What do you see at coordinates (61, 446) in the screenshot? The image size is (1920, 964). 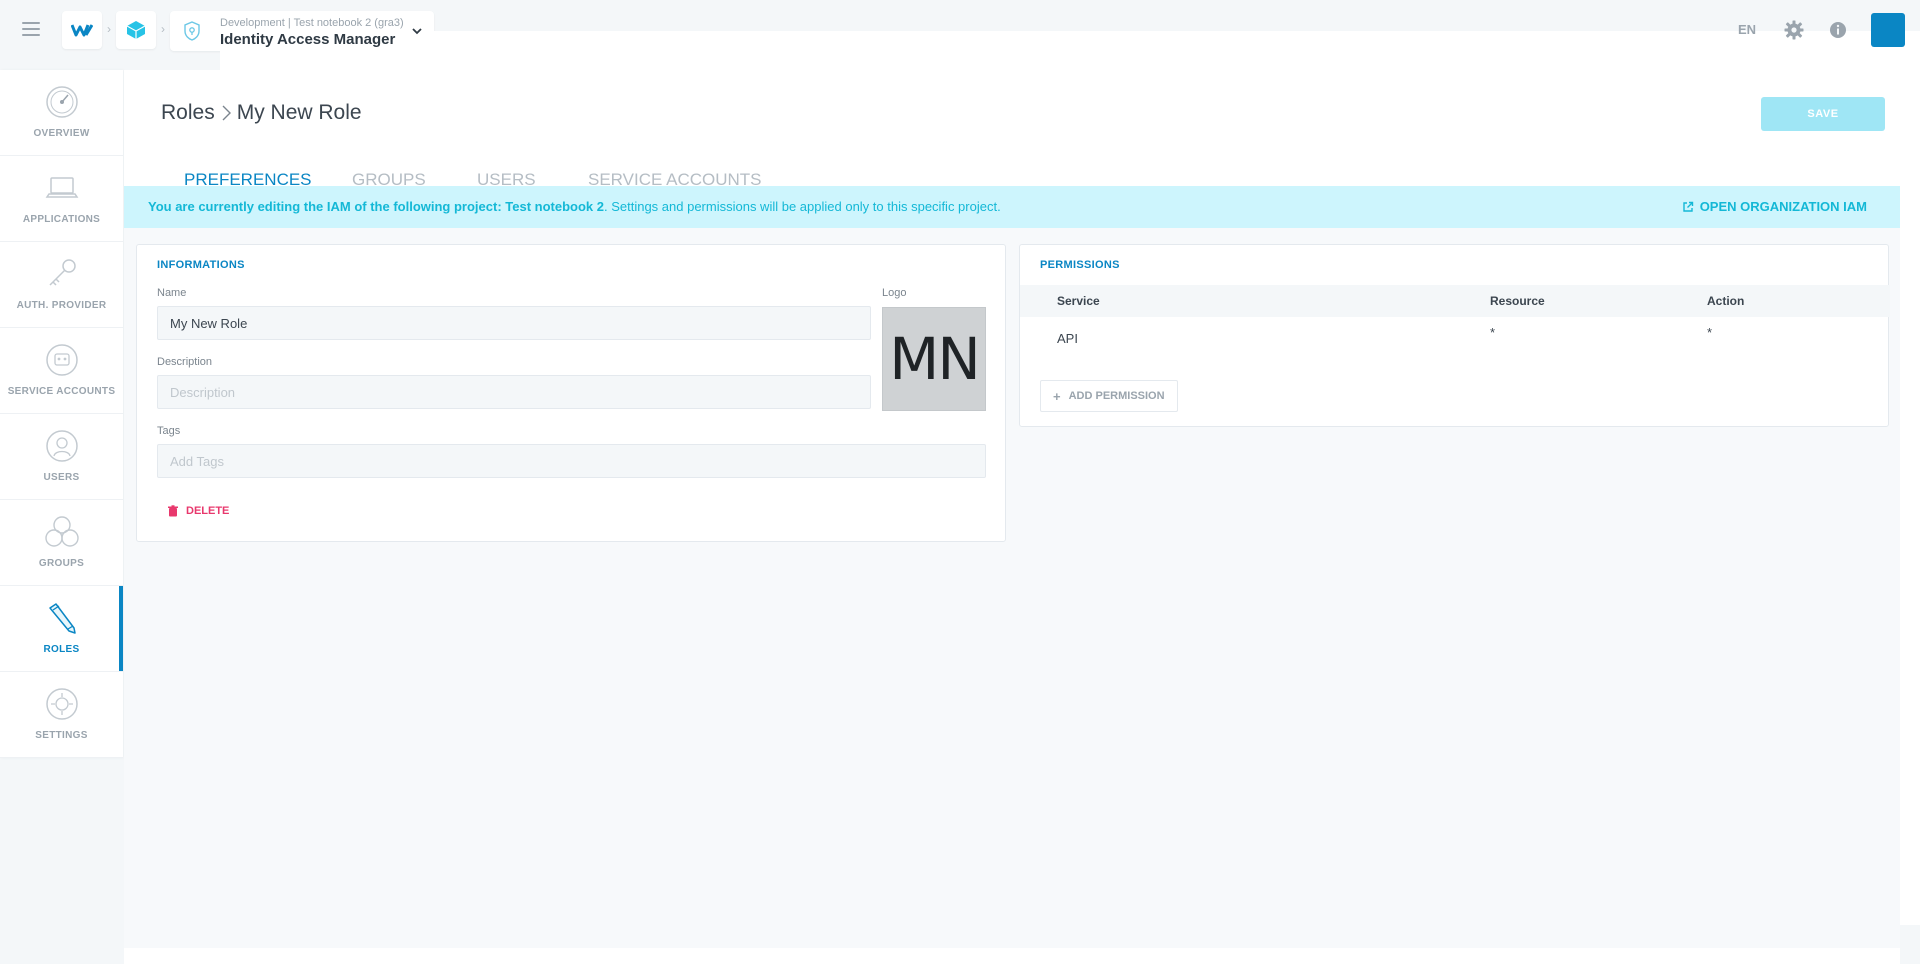 I see `user-icon` at bounding box center [61, 446].